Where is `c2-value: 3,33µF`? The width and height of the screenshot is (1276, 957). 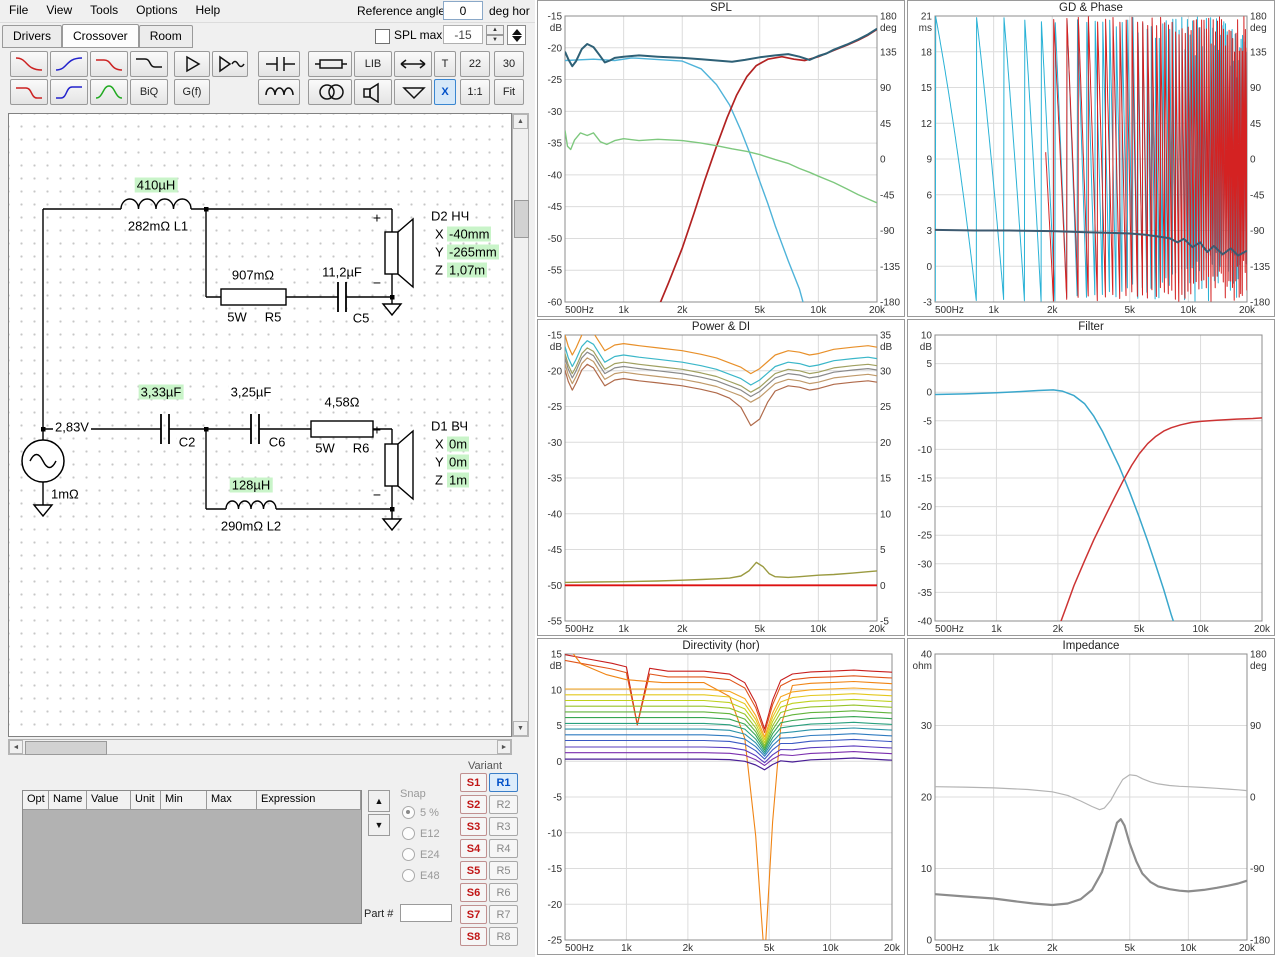
c2-value: 3,33µF is located at coordinates (161, 392).